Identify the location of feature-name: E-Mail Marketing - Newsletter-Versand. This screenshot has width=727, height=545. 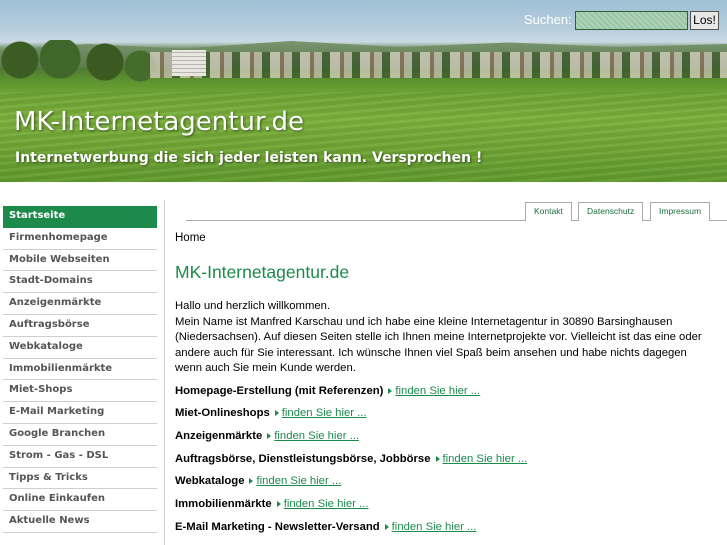
(277, 526).